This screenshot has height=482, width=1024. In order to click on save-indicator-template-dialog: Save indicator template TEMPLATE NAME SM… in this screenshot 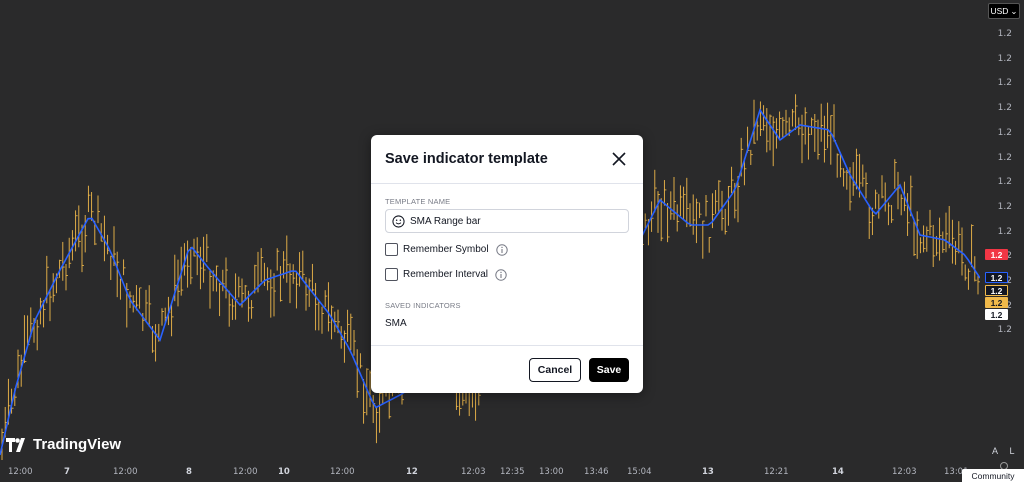, I will do `click(507, 264)`.